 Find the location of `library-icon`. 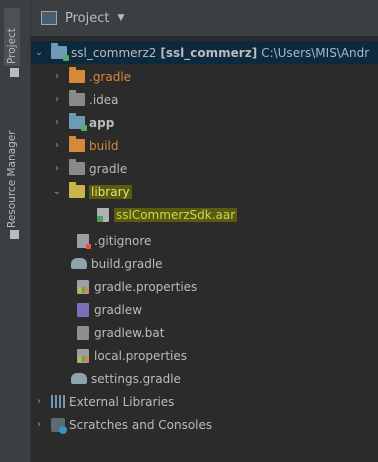

library-icon is located at coordinates (58, 401).